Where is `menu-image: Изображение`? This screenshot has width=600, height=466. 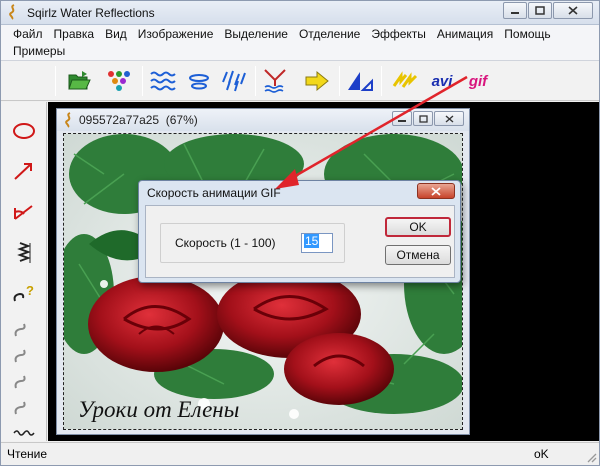 menu-image: Изображение is located at coordinates (176, 34).